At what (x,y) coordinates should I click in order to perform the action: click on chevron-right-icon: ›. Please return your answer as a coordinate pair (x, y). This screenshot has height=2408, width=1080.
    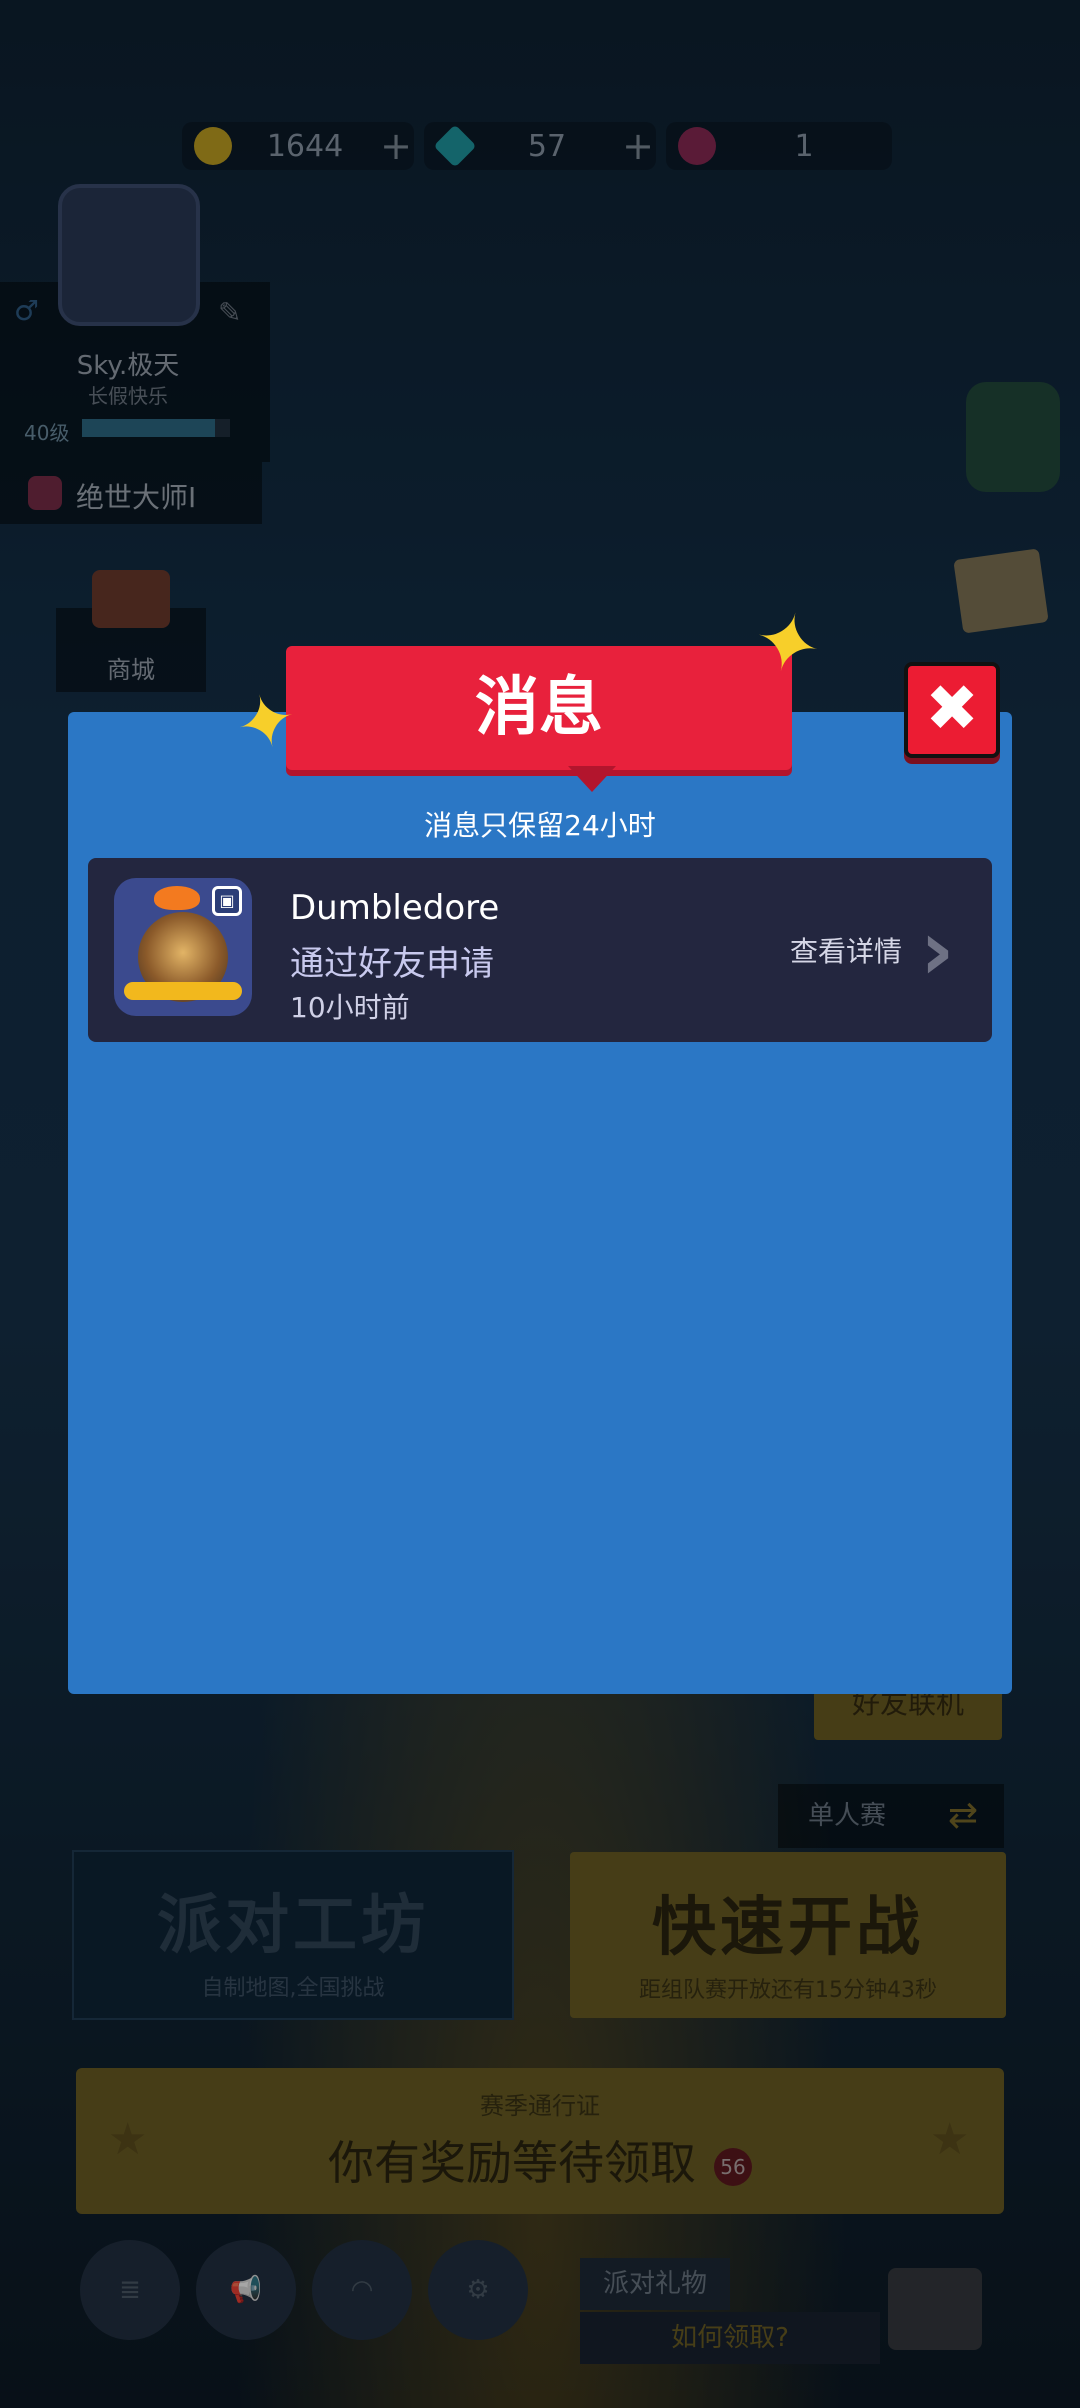
    Looking at the image, I should click on (945, 950).